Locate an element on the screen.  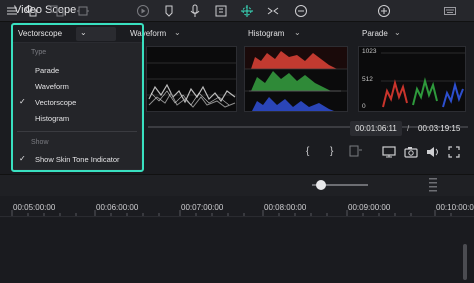
timeline-toolbar is located at coordinates (237, 185).